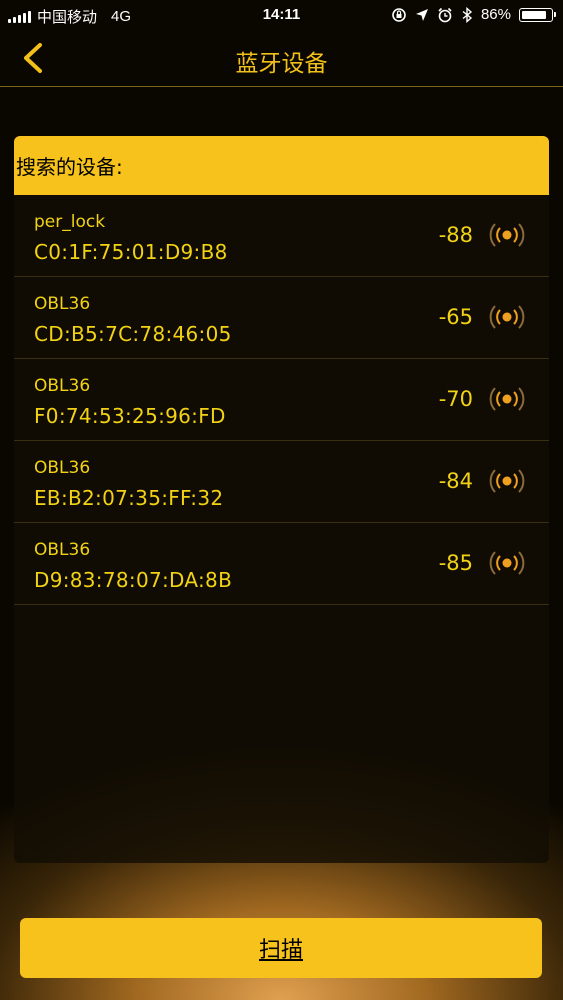 The width and height of the screenshot is (563, 1000). What do you see at coordinates (455, 563) in the screenshot?
I see `device-rssi: -85` at bounding box center [455, 563].